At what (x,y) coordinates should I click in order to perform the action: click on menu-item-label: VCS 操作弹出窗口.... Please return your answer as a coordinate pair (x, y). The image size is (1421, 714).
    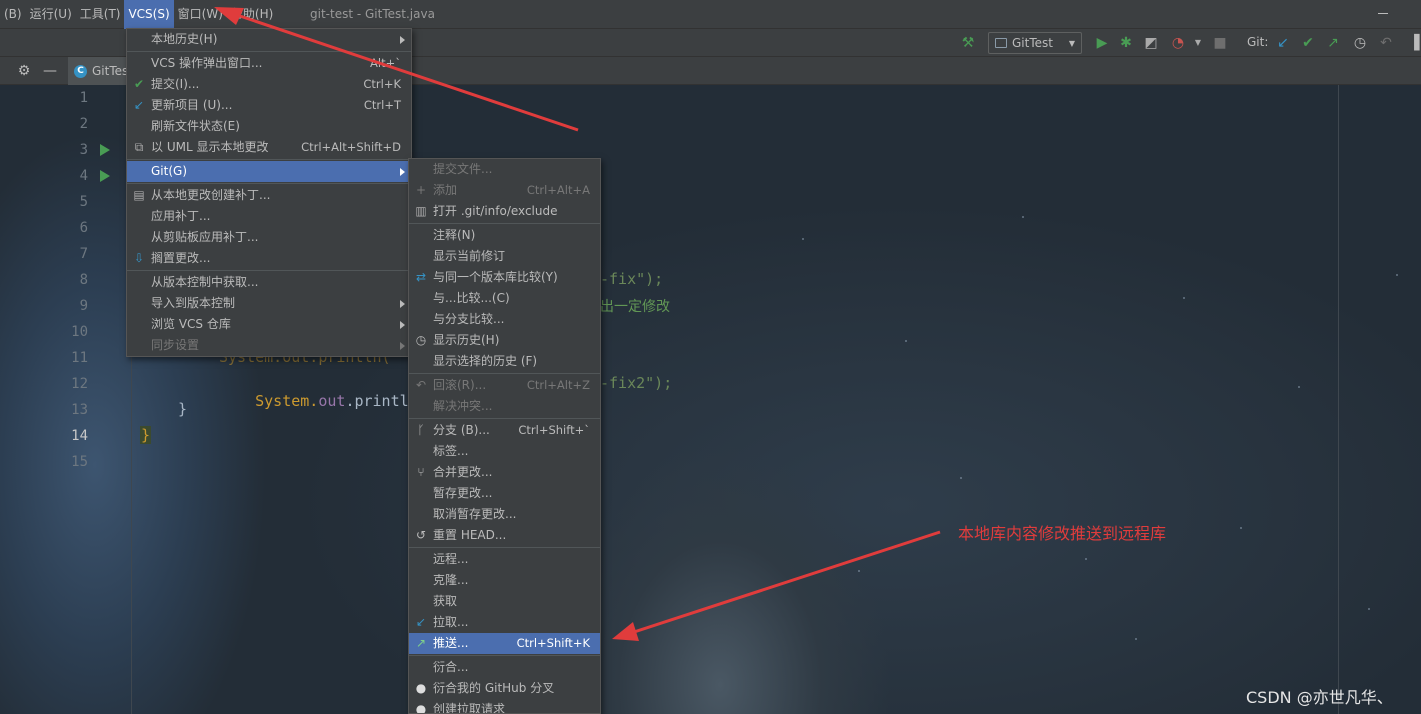
    Looking at the image, I should click on (207, 63).